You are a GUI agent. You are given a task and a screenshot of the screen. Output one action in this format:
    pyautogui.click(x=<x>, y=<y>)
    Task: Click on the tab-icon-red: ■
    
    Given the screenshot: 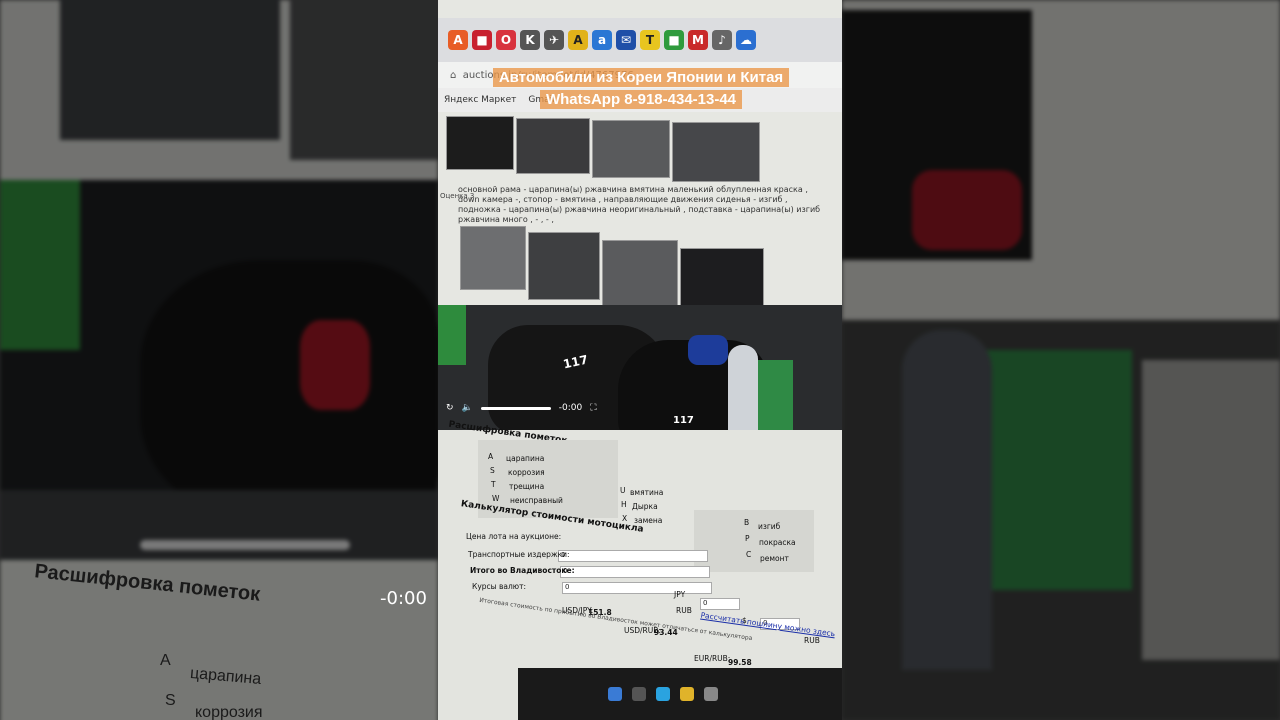 What is the action you would take?
    pyautogui.click(x=482, y=40)
    